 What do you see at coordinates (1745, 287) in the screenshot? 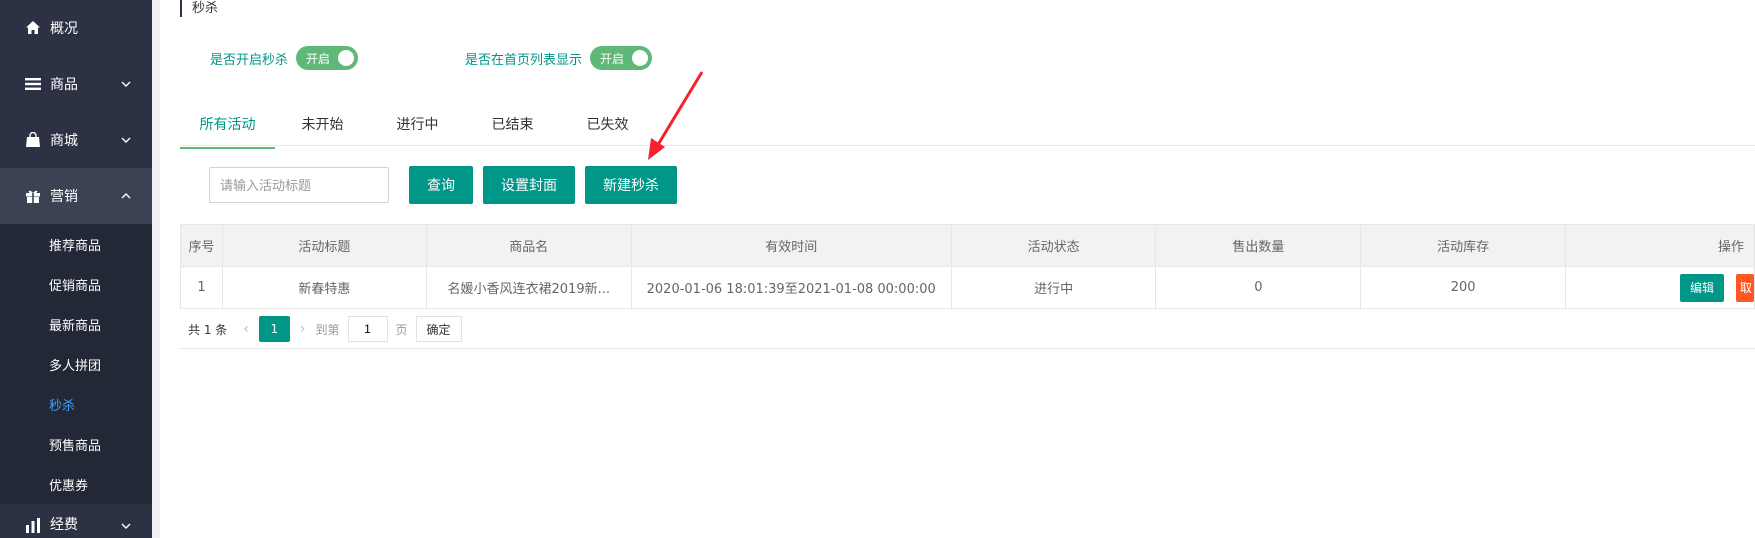
I see `cancel-button: 取` at bounding box center [1745, 287].